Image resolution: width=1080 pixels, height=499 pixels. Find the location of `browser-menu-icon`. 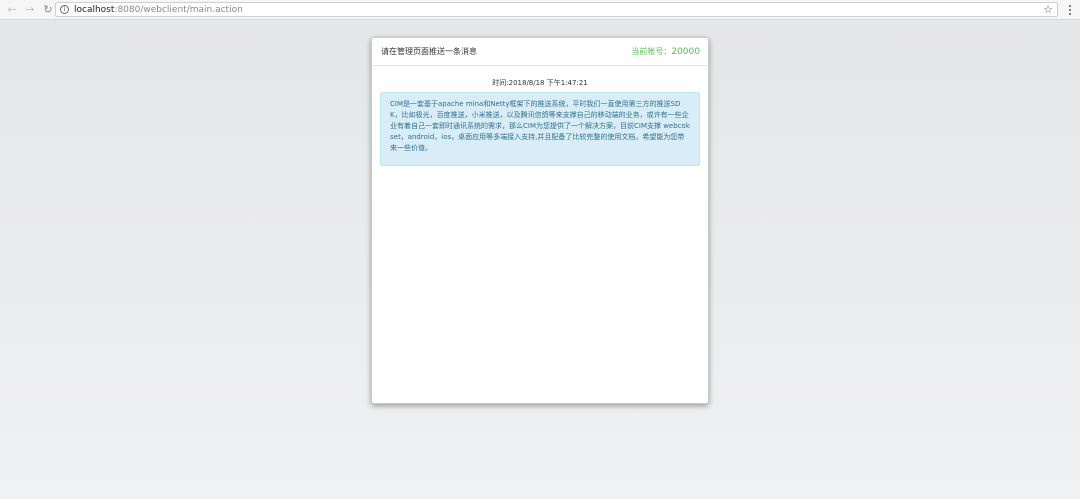

browser-menu-icon is located at coordinates (1070, 10).